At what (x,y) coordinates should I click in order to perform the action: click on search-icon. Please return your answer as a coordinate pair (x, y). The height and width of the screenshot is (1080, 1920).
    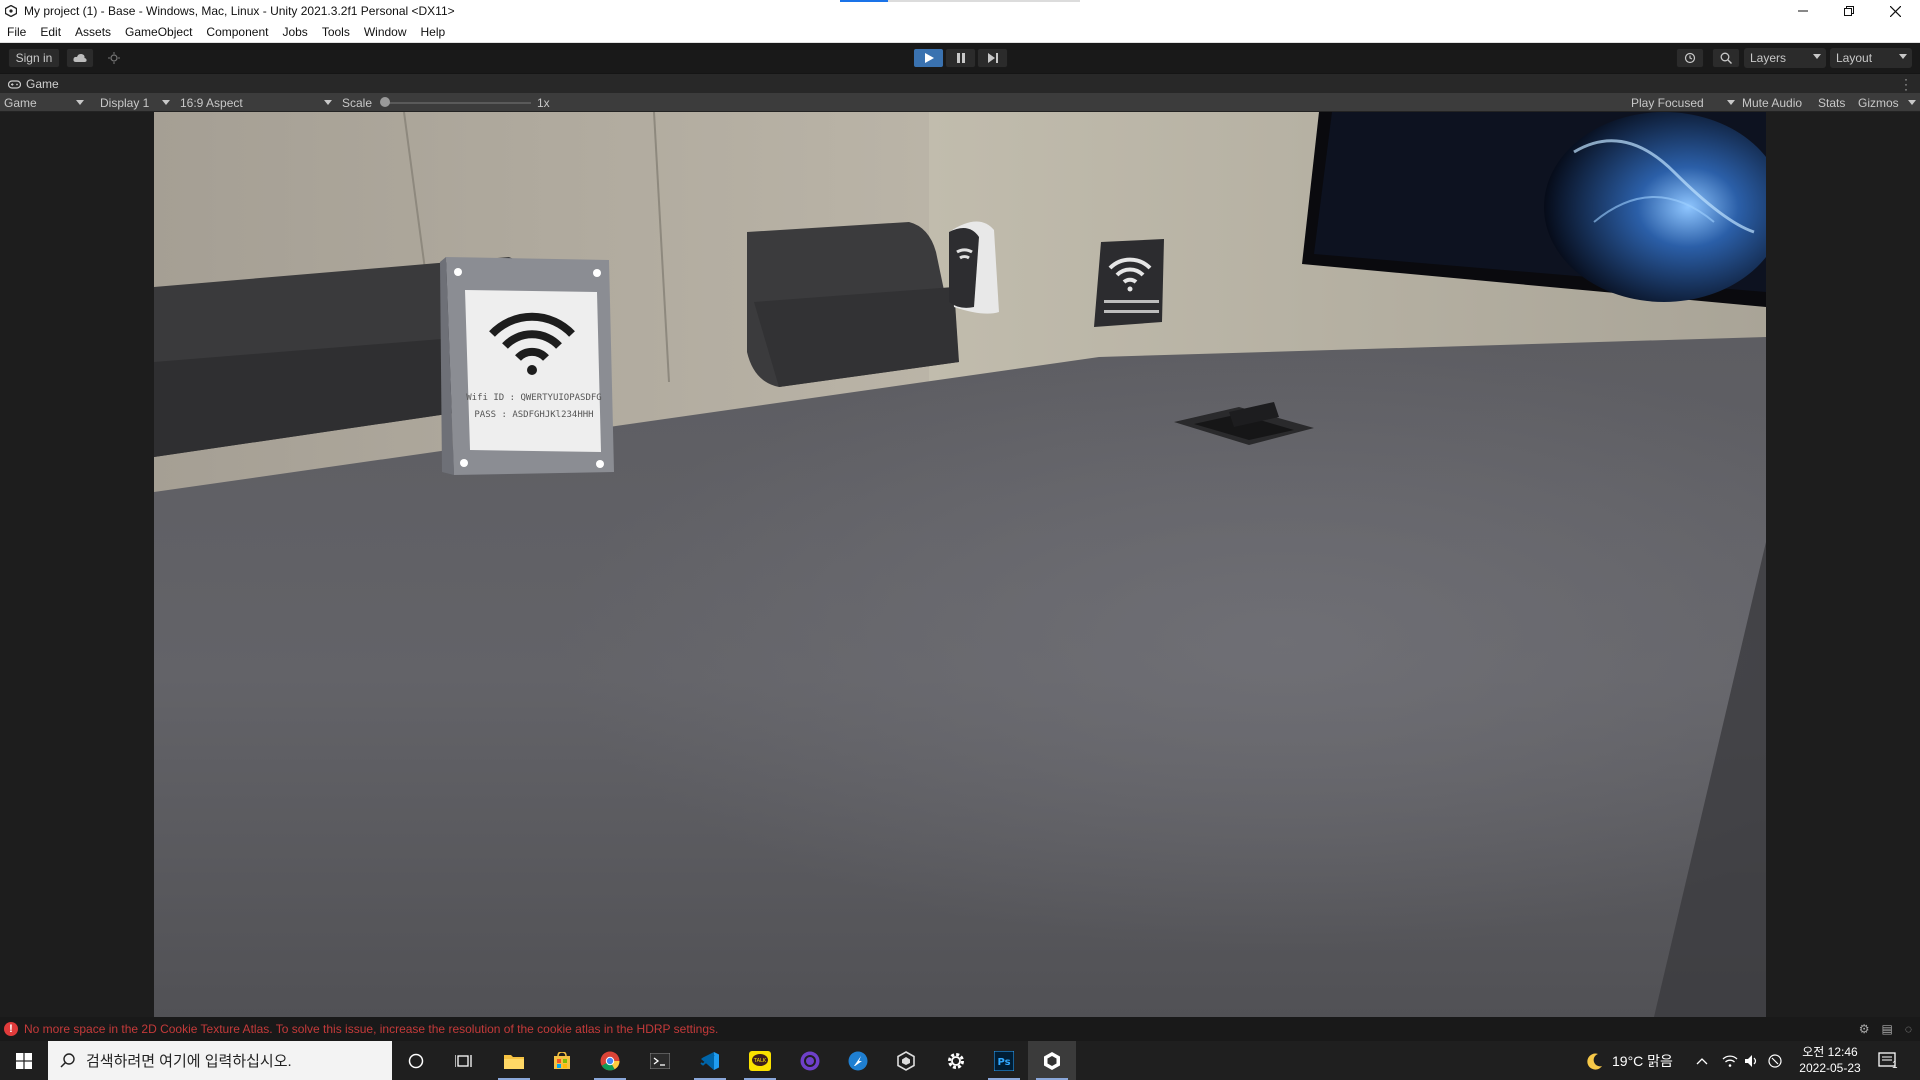
    Looking at the image, I should click on (1726, 58).